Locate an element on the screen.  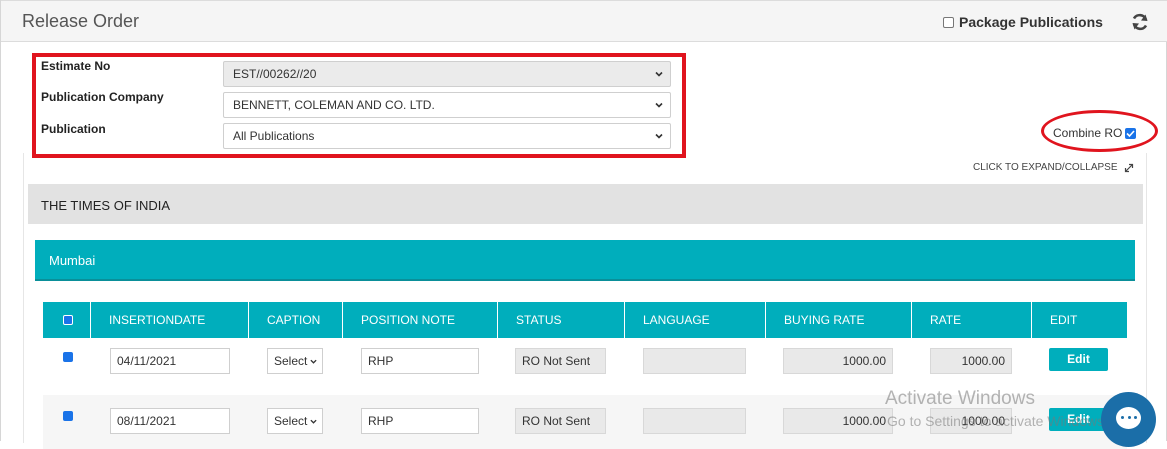
estimate-no-label: Estimate No is located at coordinates (76, 66).